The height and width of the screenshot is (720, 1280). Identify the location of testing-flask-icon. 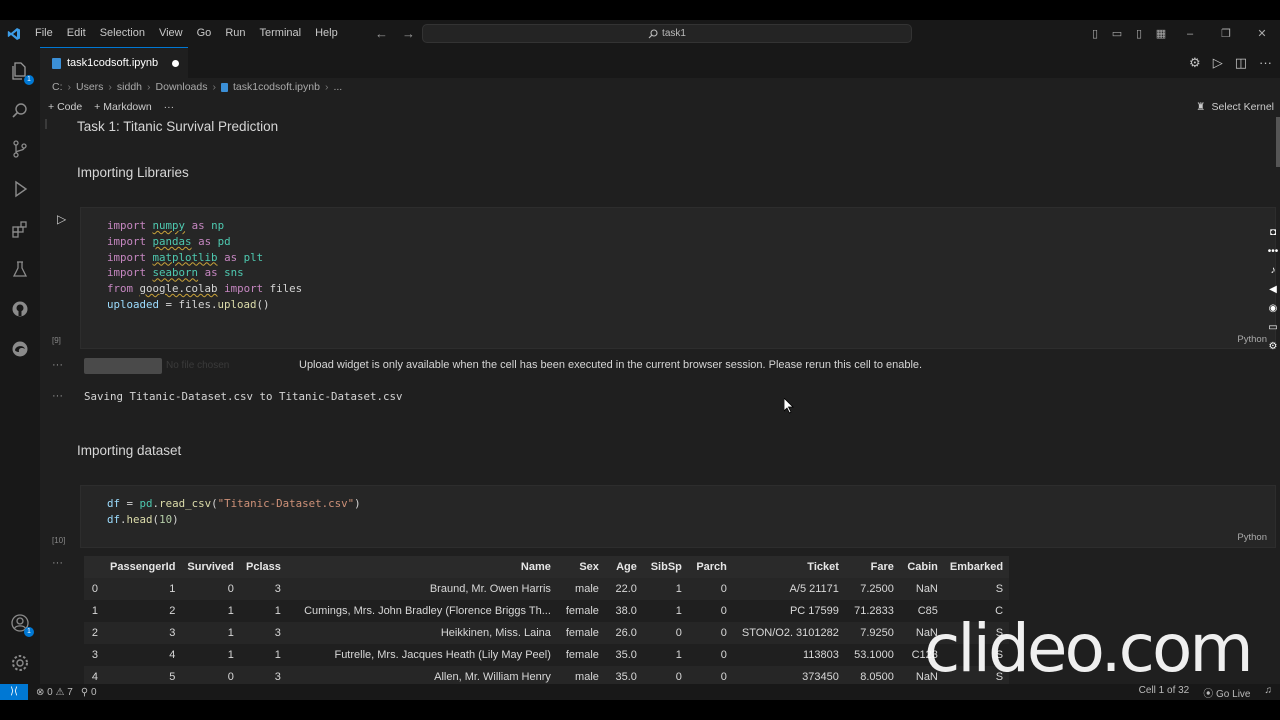
(20, 269).